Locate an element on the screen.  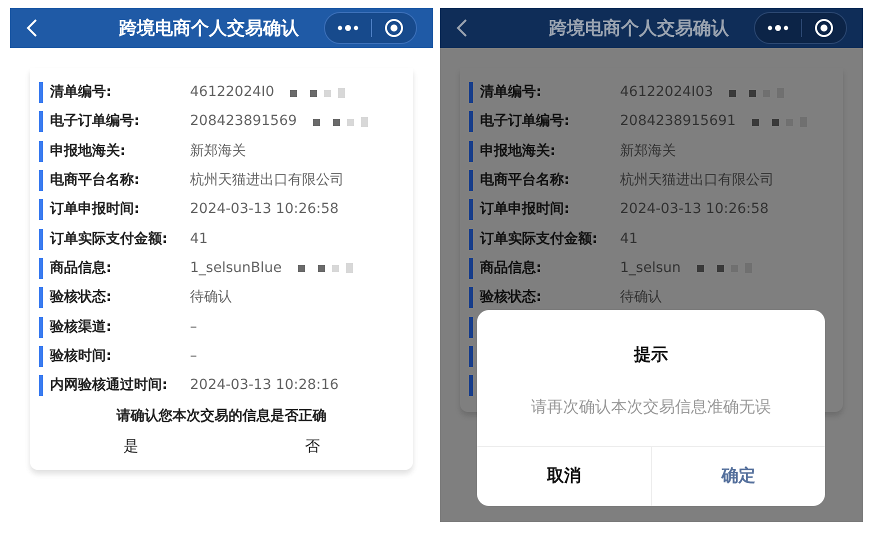
yes-button: 是 is located at coordinates (130, 446).